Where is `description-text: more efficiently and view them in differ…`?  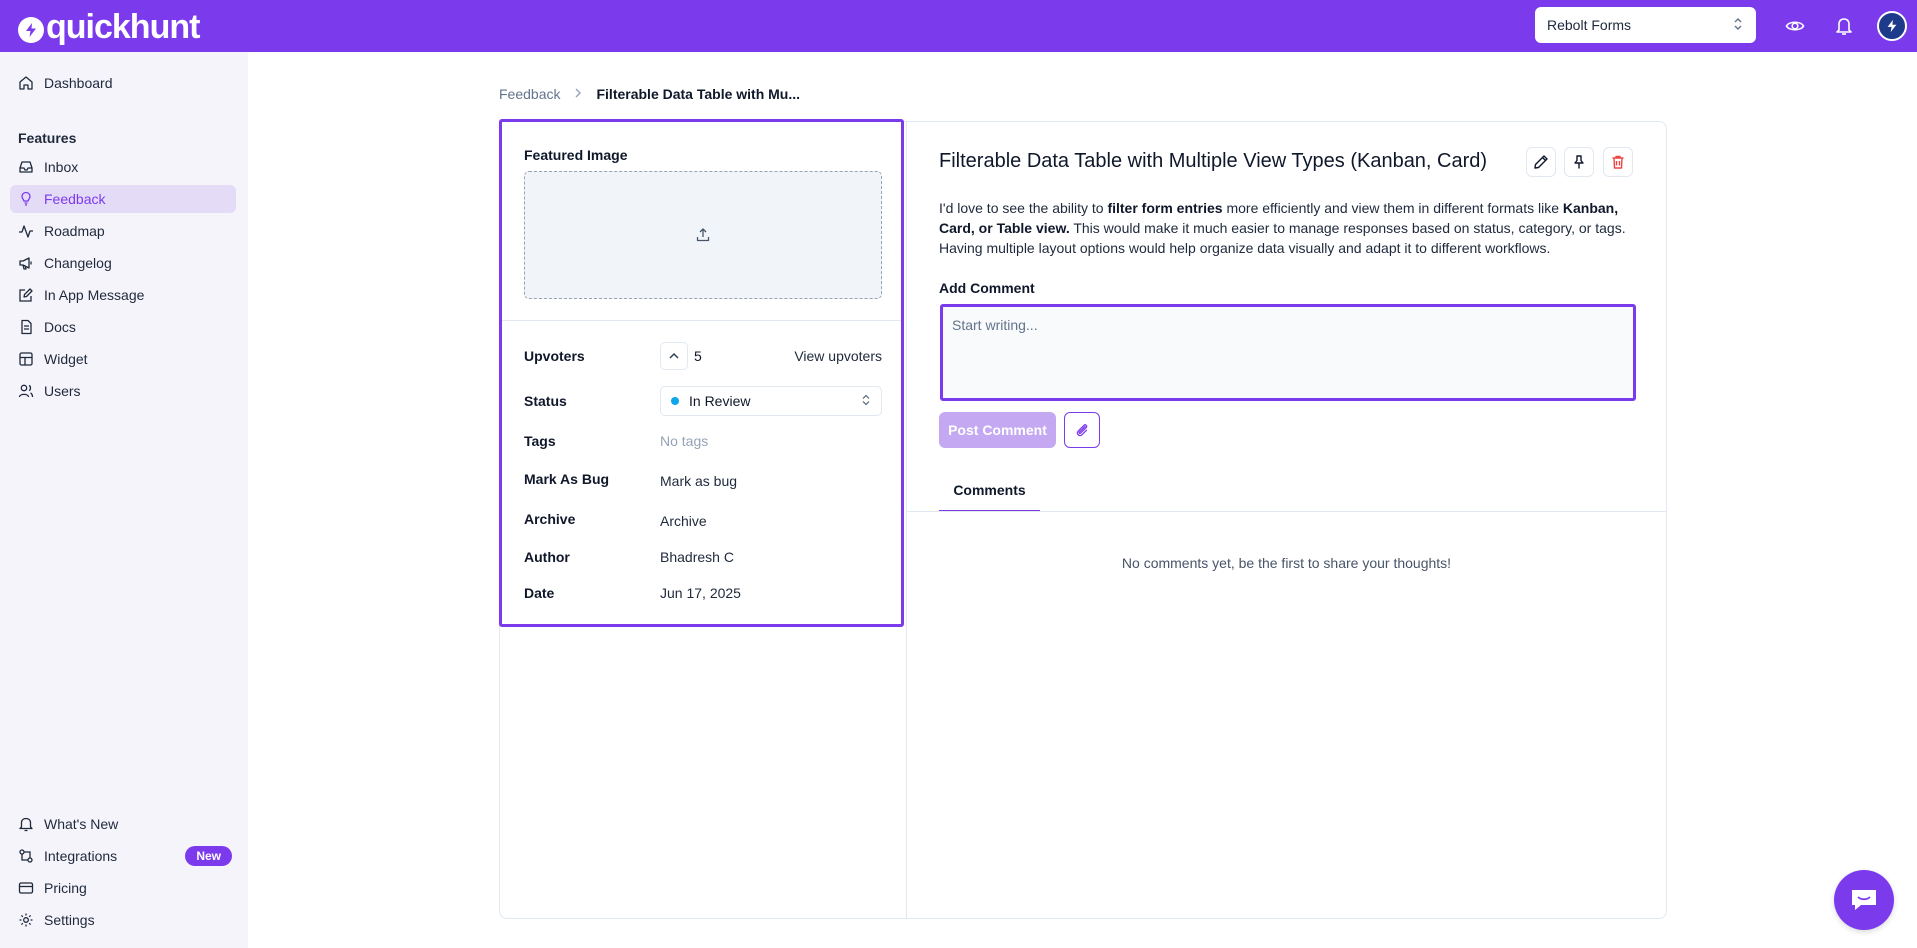 description-text: more efficiently and view them in differ… is located at coordinates (1392, 208).